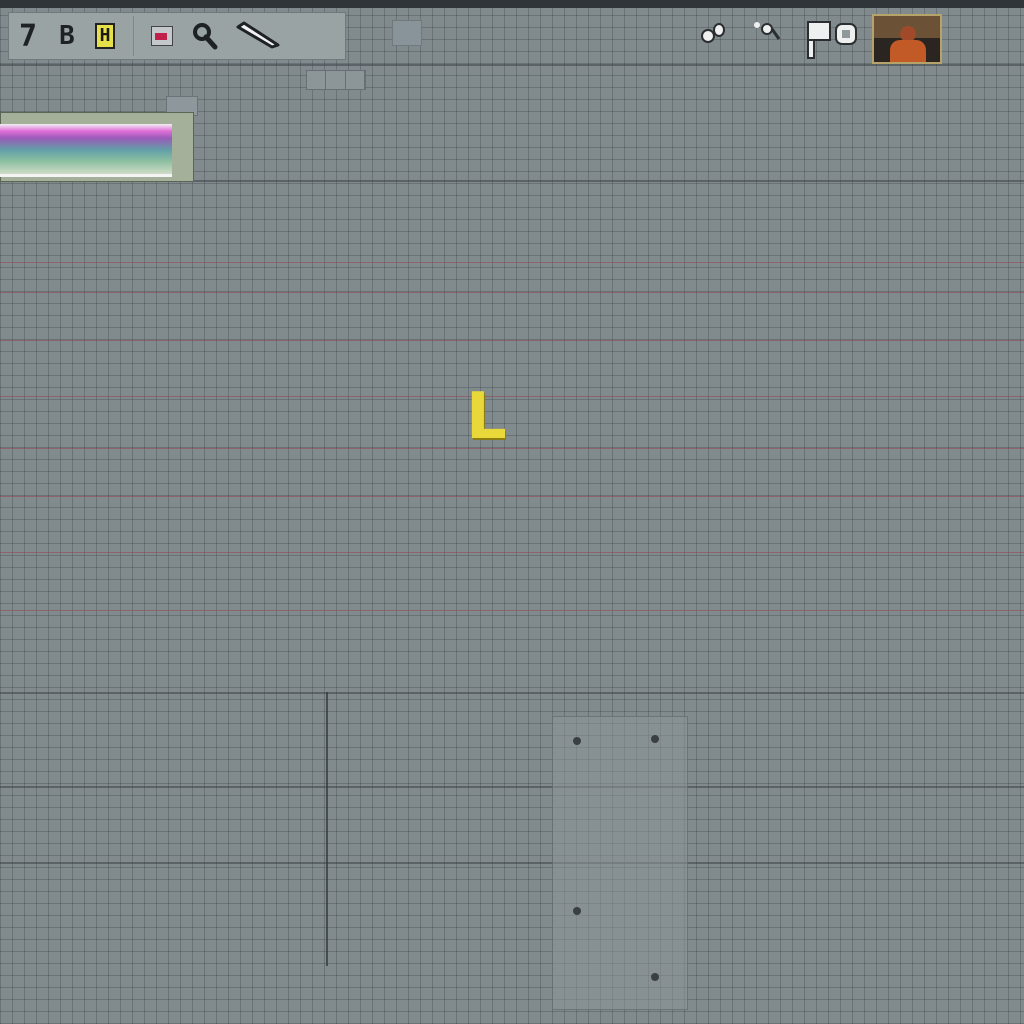 This screenshot has width=1024, height=1024. I want to click on tool-b-button: B, so click(67, 36).